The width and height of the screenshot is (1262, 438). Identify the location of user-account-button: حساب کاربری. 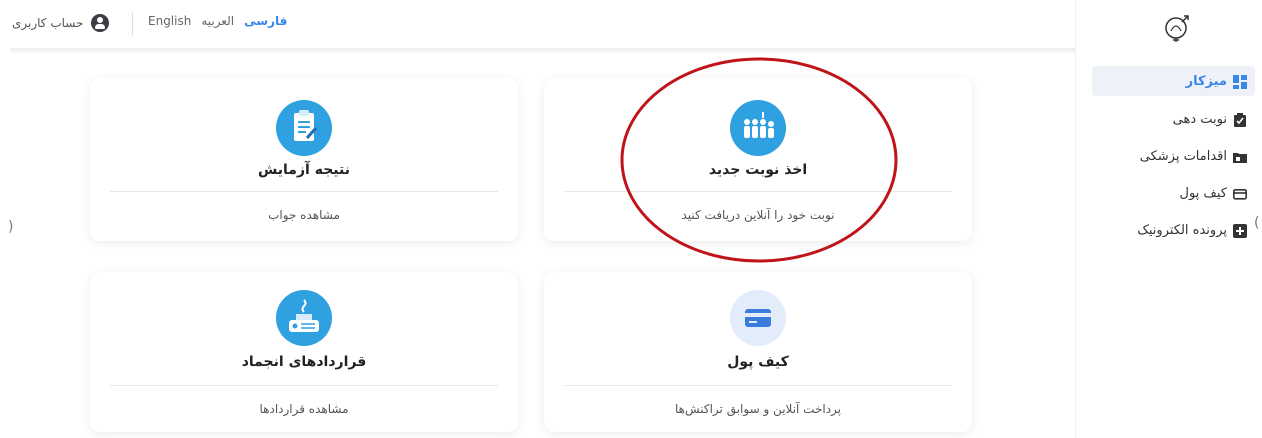
(61, 23).